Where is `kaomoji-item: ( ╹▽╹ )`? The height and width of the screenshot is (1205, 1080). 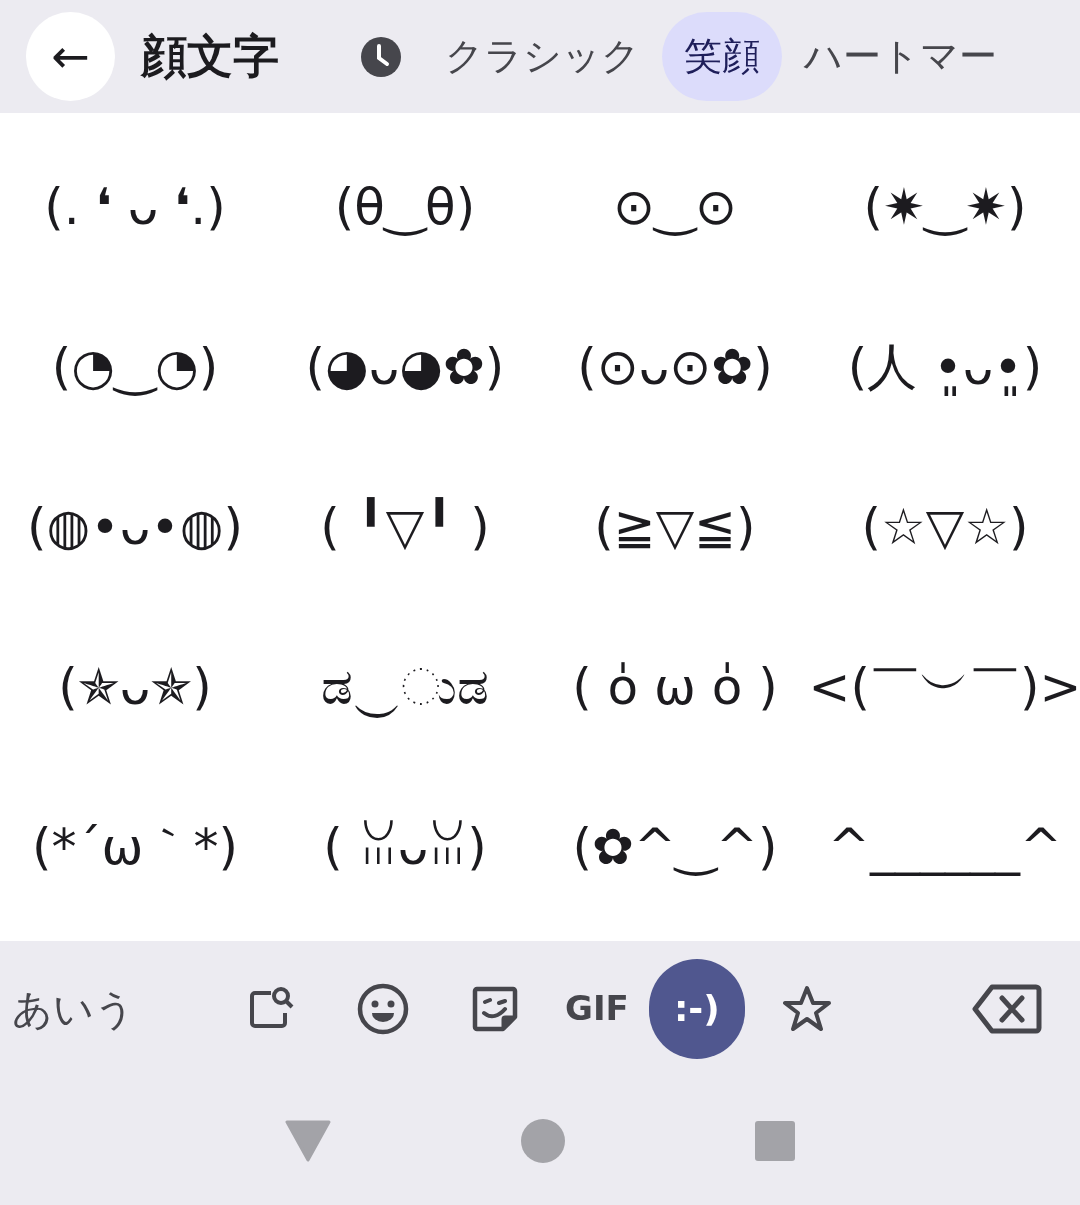 kaomoji-item: ( ╹▽╹ ) is located at coordinates (405, 527).